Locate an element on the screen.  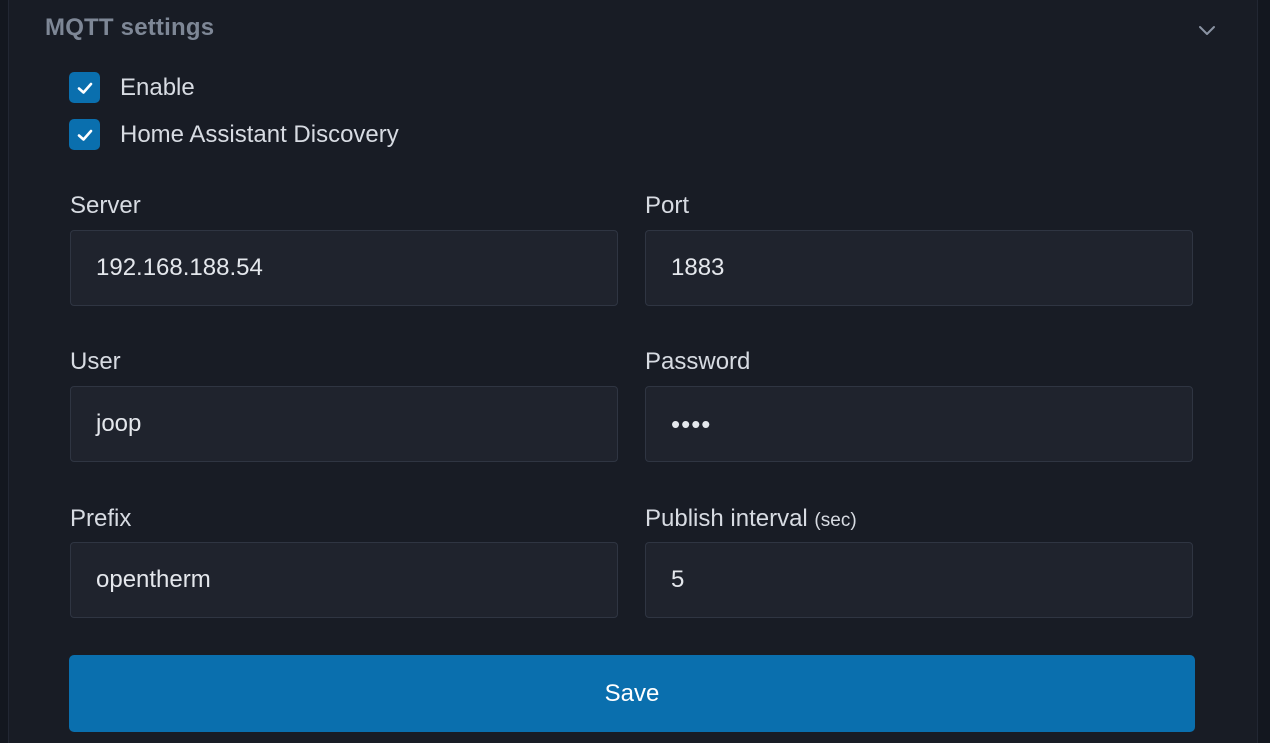
ha-discovery-label: Home Assistant Discovery is located at coordinates (259, 134).